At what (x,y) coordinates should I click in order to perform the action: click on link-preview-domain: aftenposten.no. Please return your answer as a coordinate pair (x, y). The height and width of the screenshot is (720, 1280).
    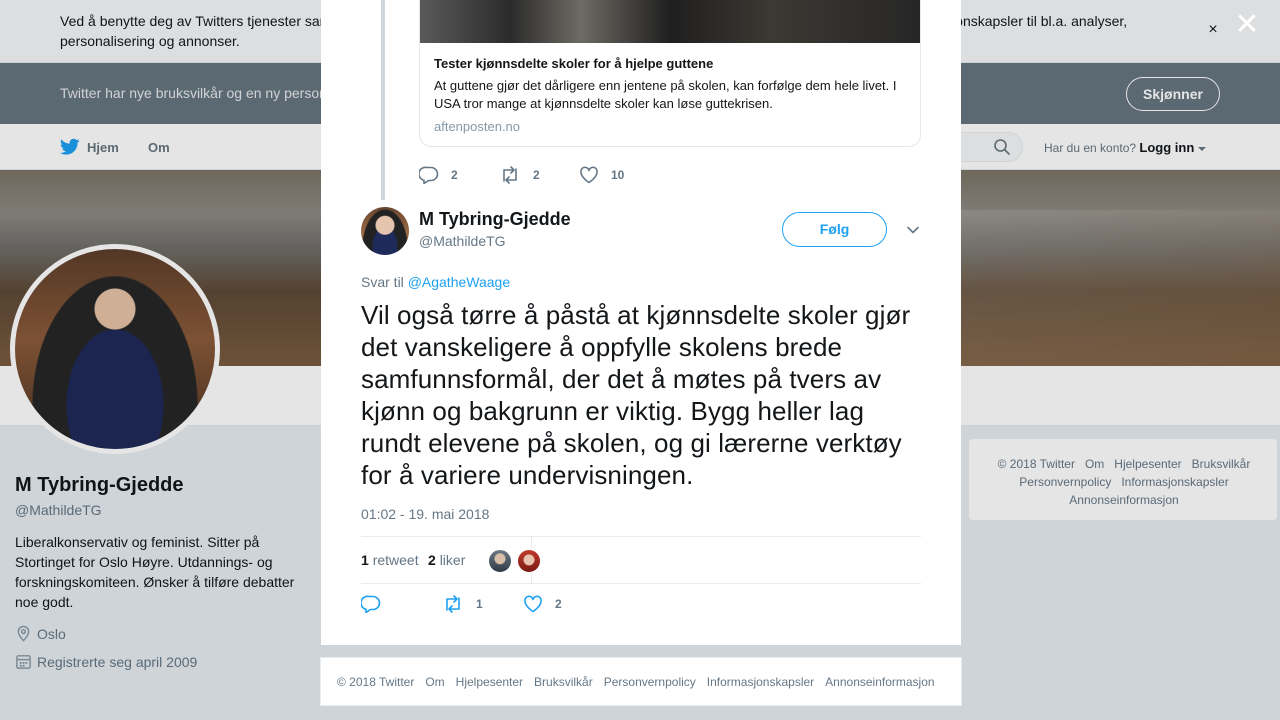
    Looking at the image, I should click on (477, 126).